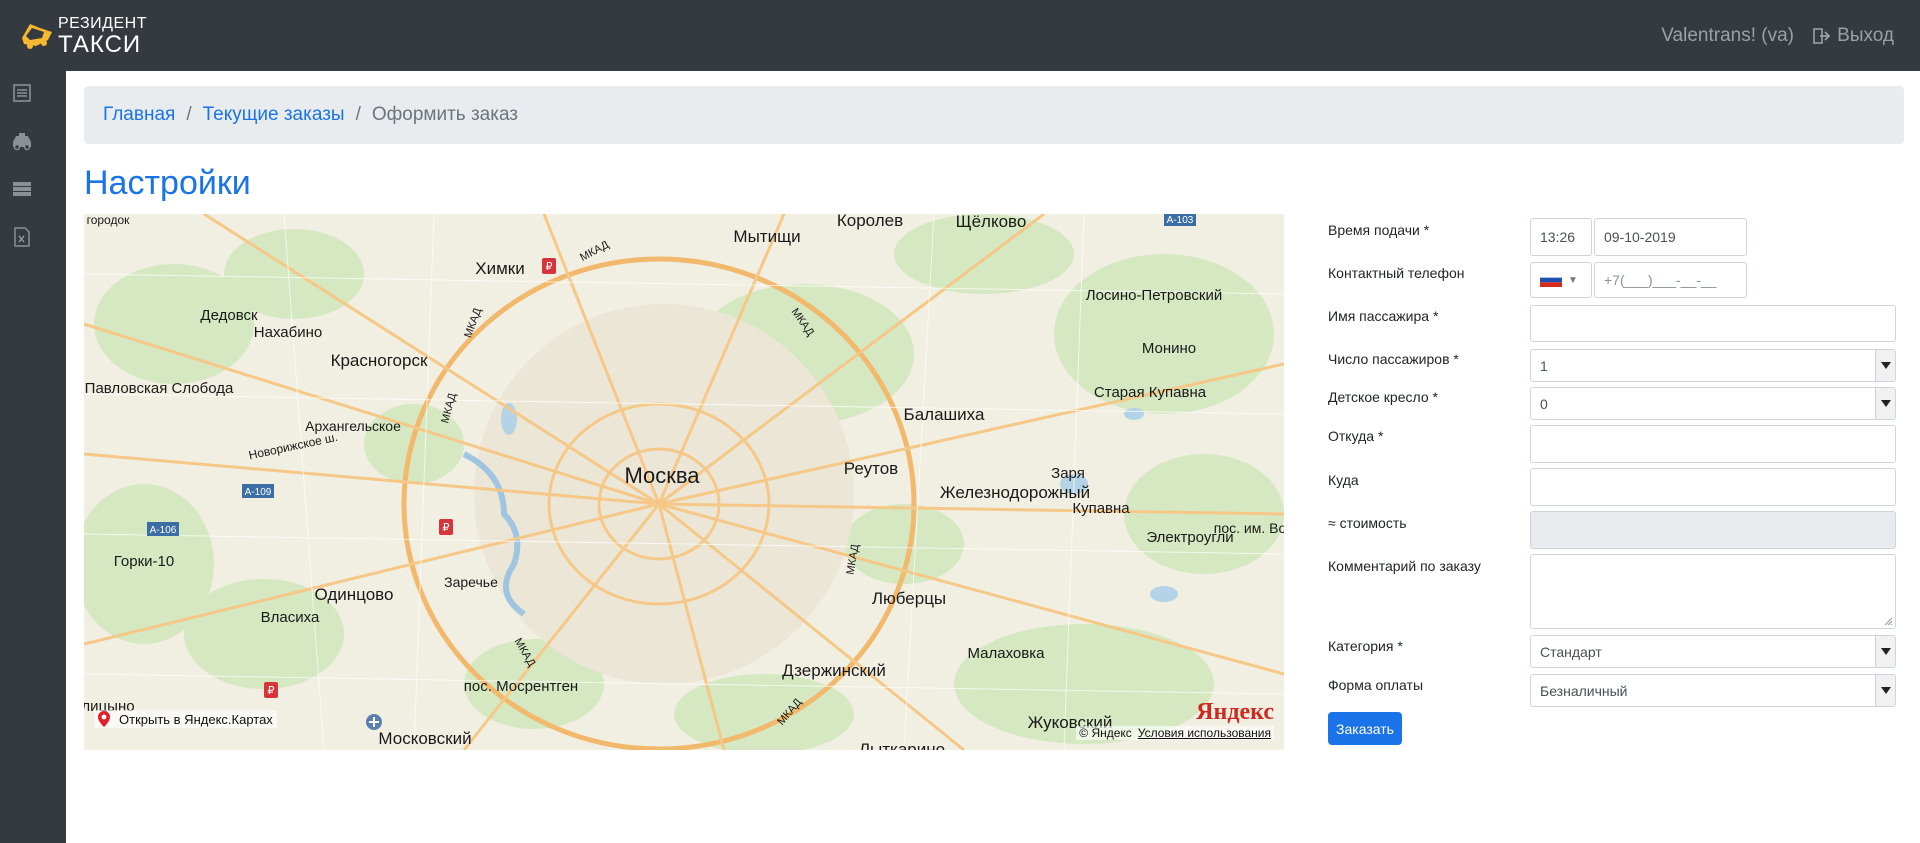 The image size is (1920, 843). Describe the element at coordinates (274, 115) in the screenshot. I see `breadcrumb-current-orders-link: Текущие заказы` at that location.